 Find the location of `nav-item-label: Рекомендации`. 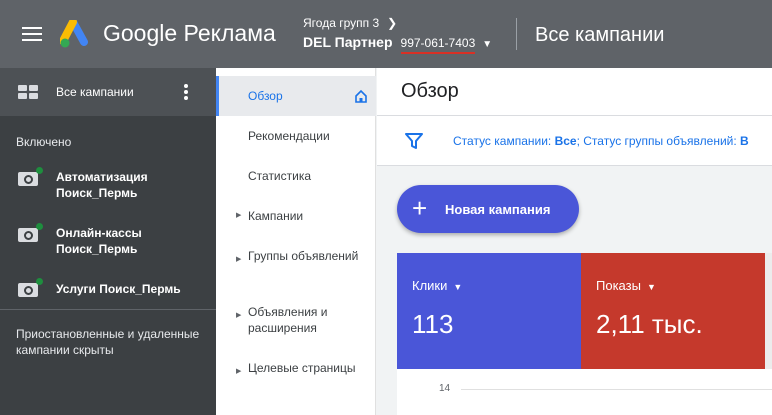

nav-item-label: Рекомендации is located at coordinates (289, 136).